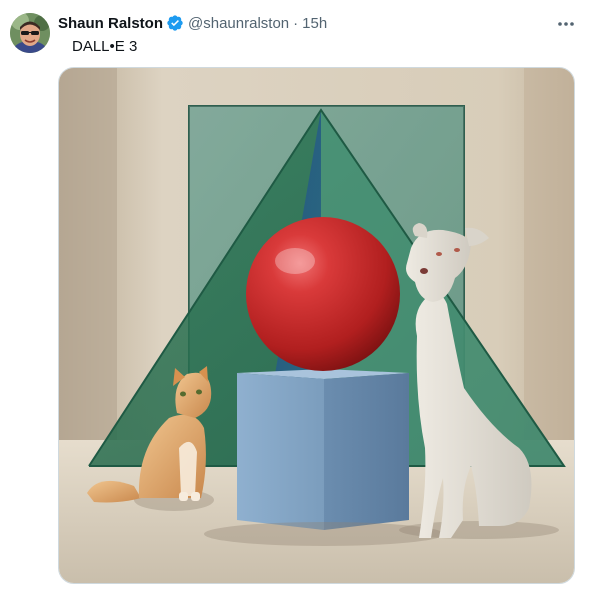 Image resolution: width=591 pixels, height=593 pixels. I want to click on more-horizontal-icon, so click(566, 23).